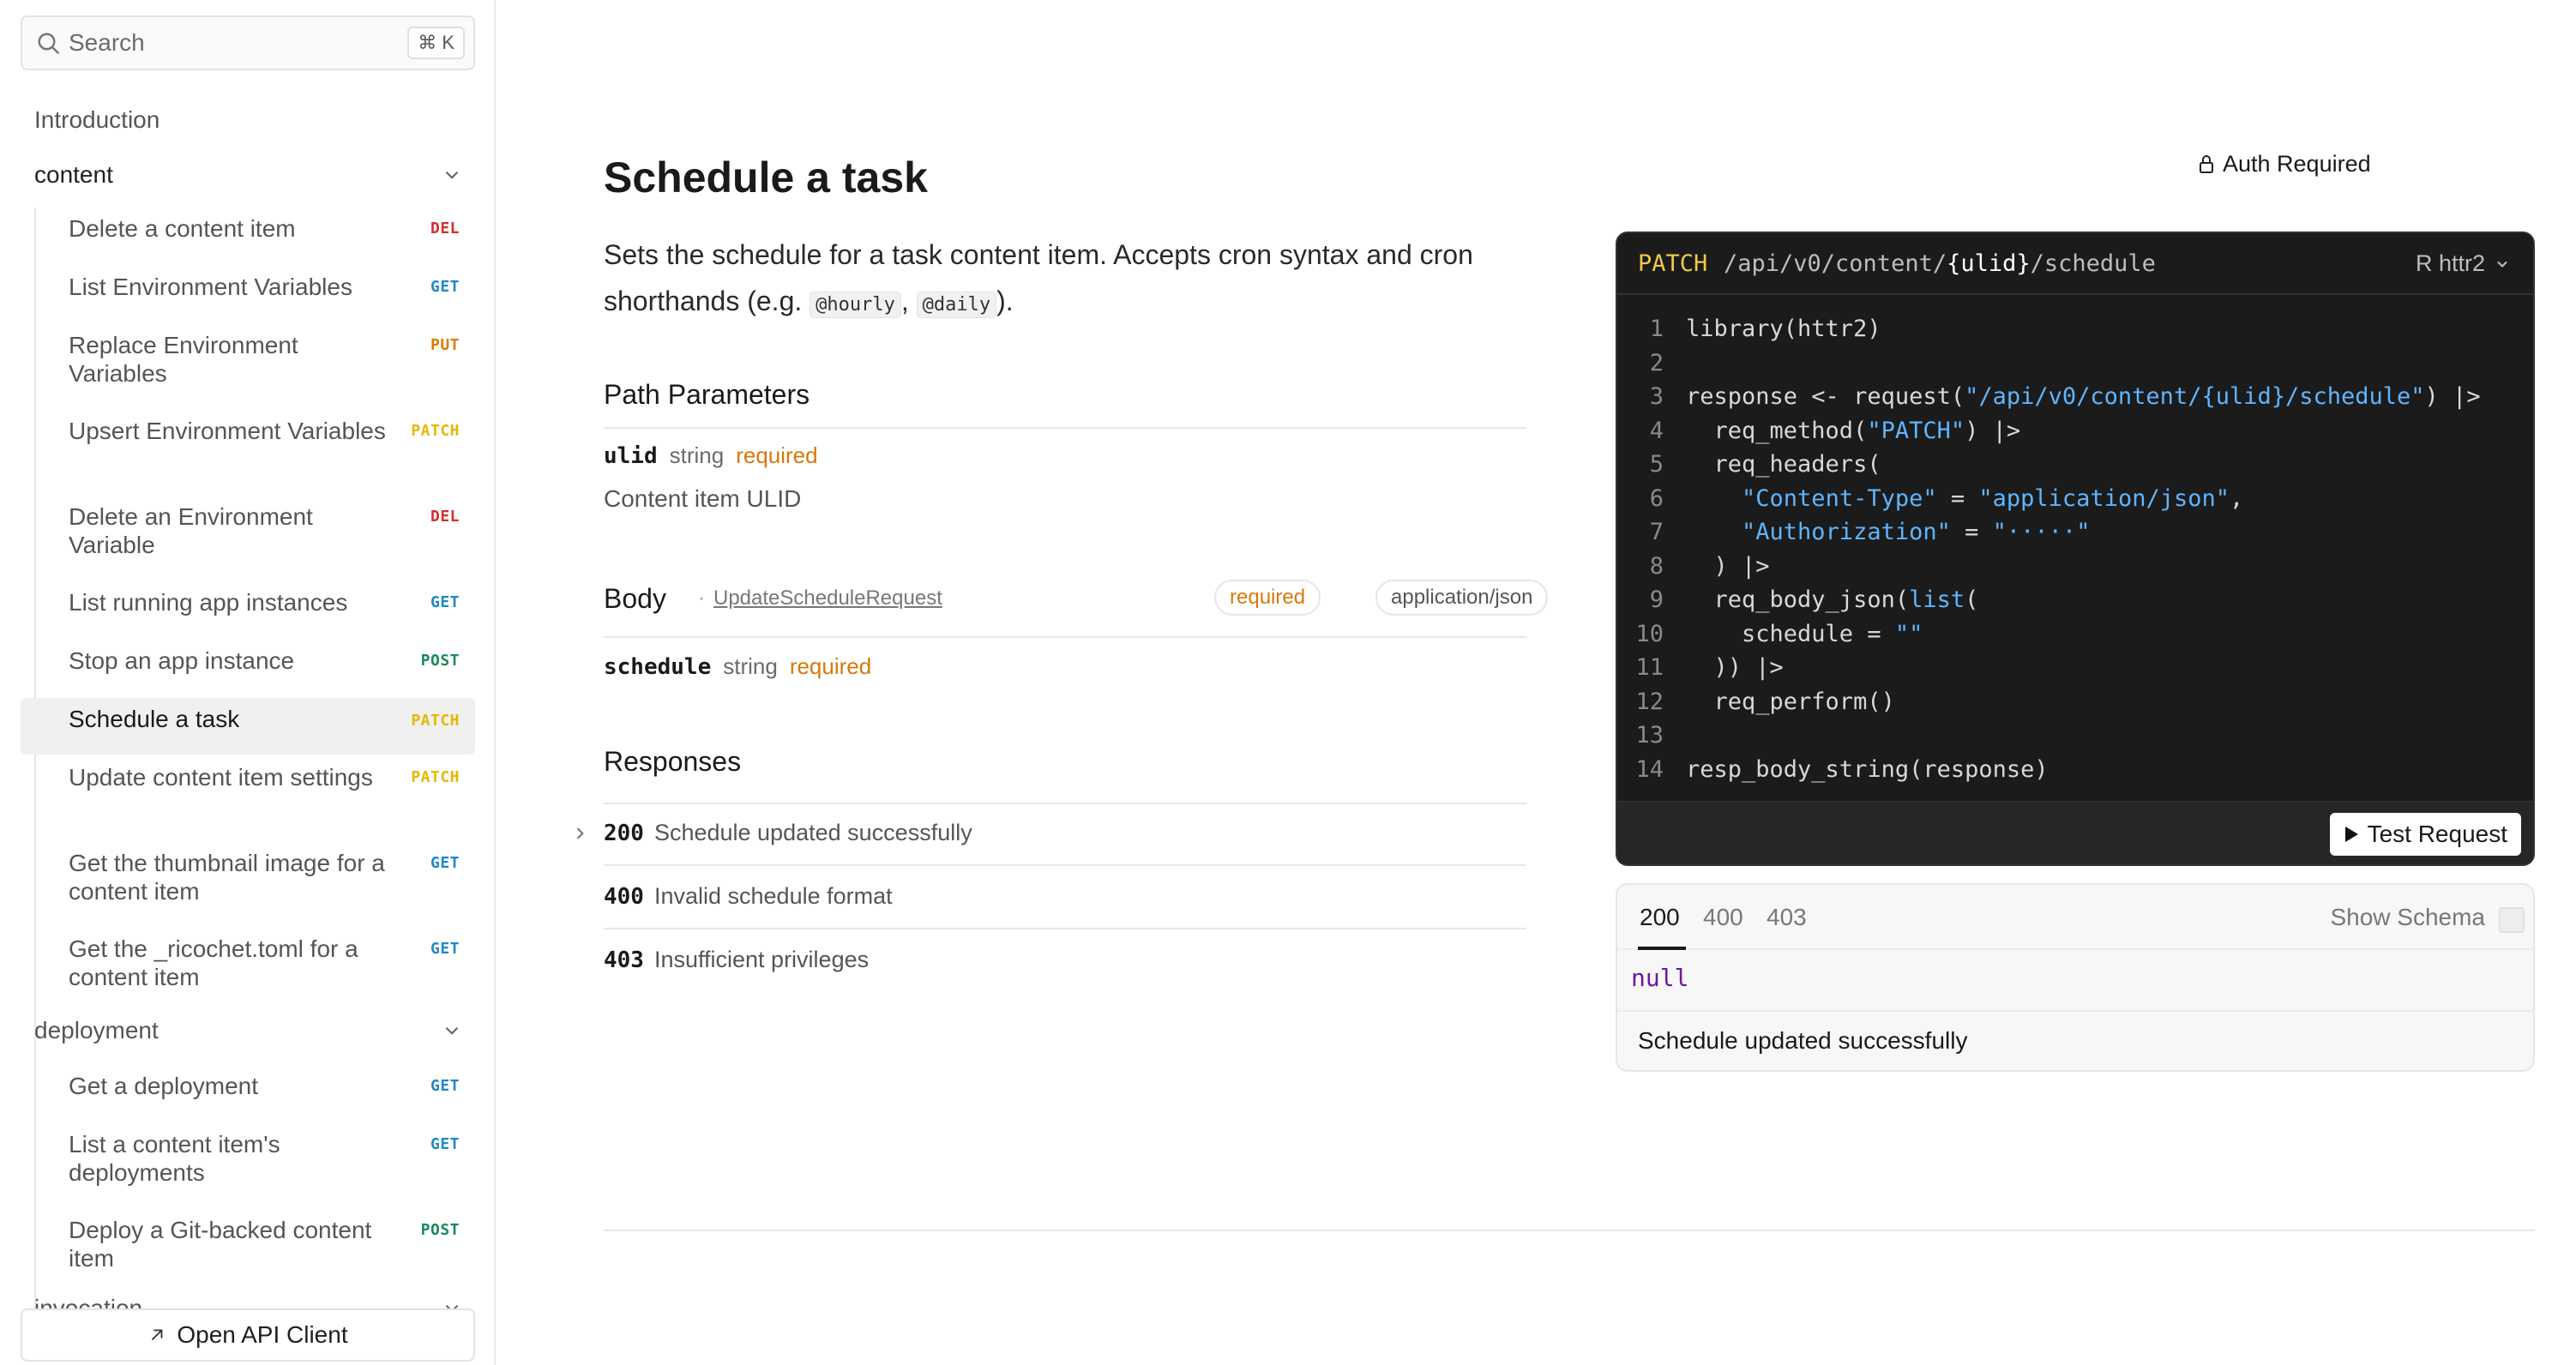  I want to click on inline-code: @hourly, so click(855, 305).